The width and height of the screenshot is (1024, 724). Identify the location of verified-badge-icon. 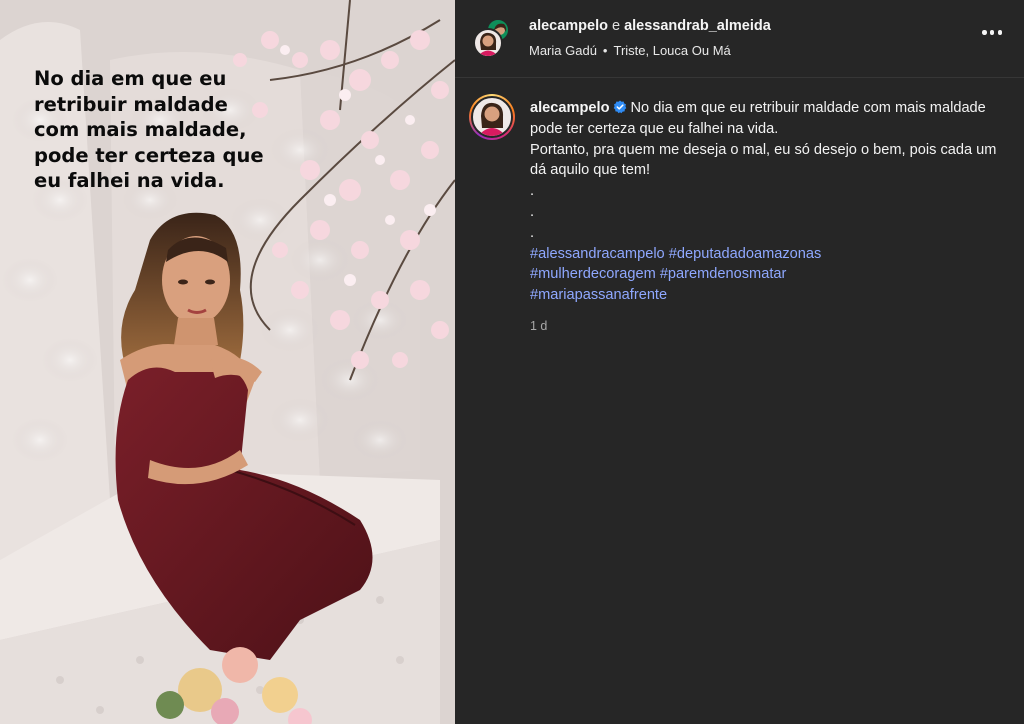
(619, 107).